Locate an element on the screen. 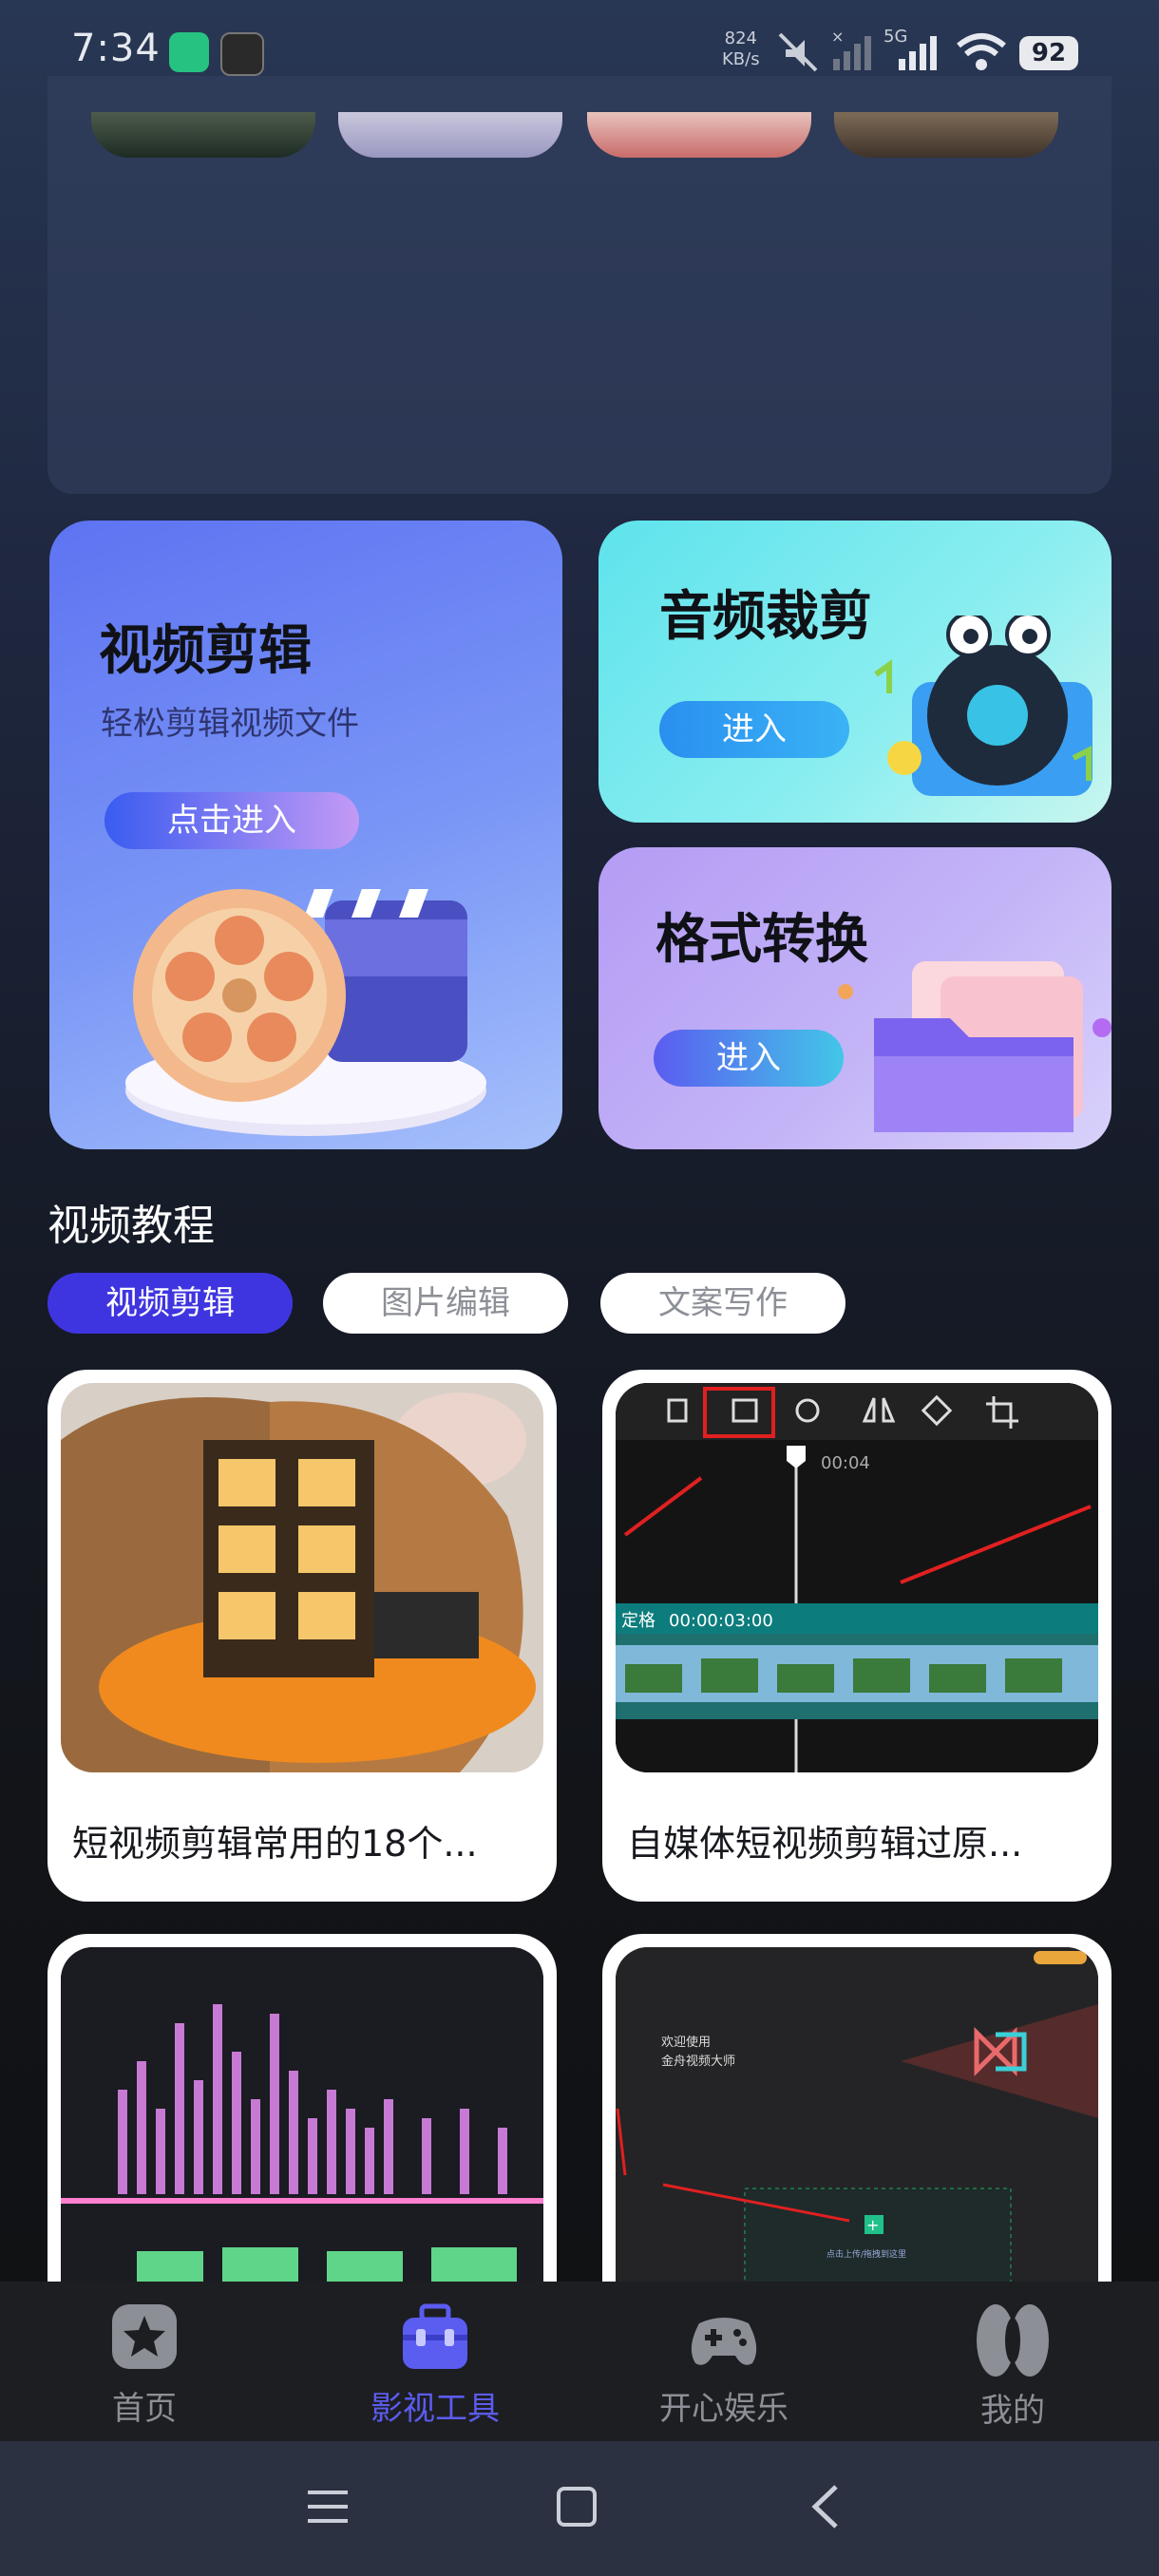 The height and width of the screenshot is (2576, 1159). turntable-illustration is located at coordinates (983, 706).